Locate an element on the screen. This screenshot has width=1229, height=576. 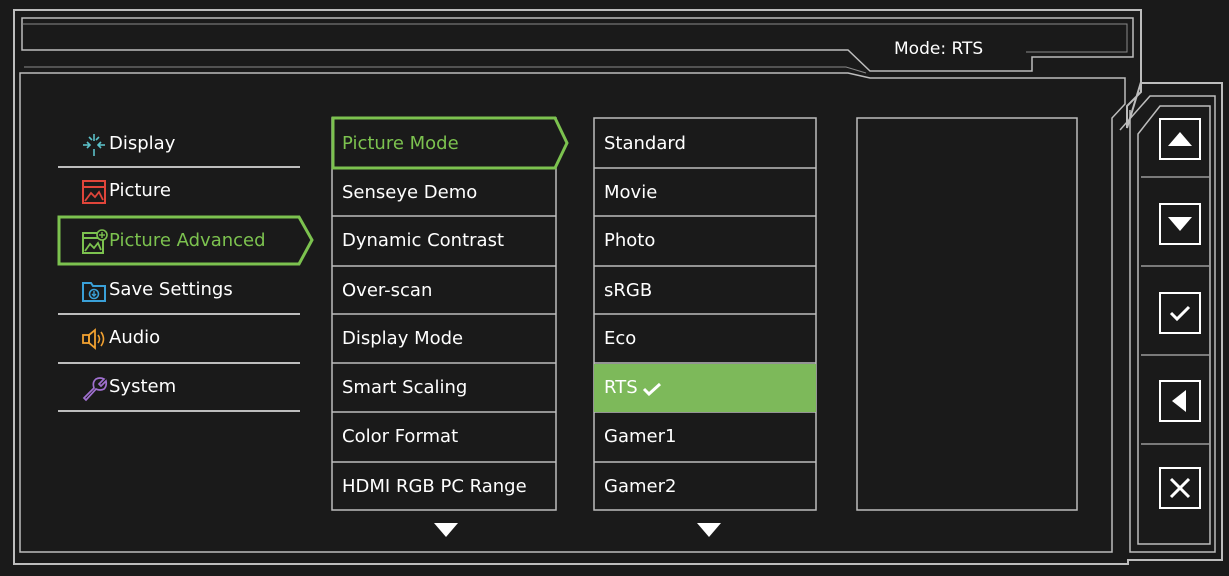
mode-label: Mode: RTS is located at coordinates (939, 49).